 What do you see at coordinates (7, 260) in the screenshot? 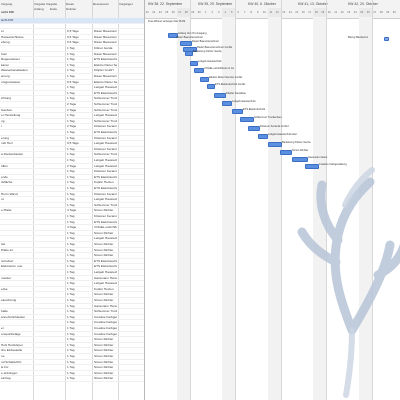
I see `cell-name: ramsburt` at bounding box center [7, 260].